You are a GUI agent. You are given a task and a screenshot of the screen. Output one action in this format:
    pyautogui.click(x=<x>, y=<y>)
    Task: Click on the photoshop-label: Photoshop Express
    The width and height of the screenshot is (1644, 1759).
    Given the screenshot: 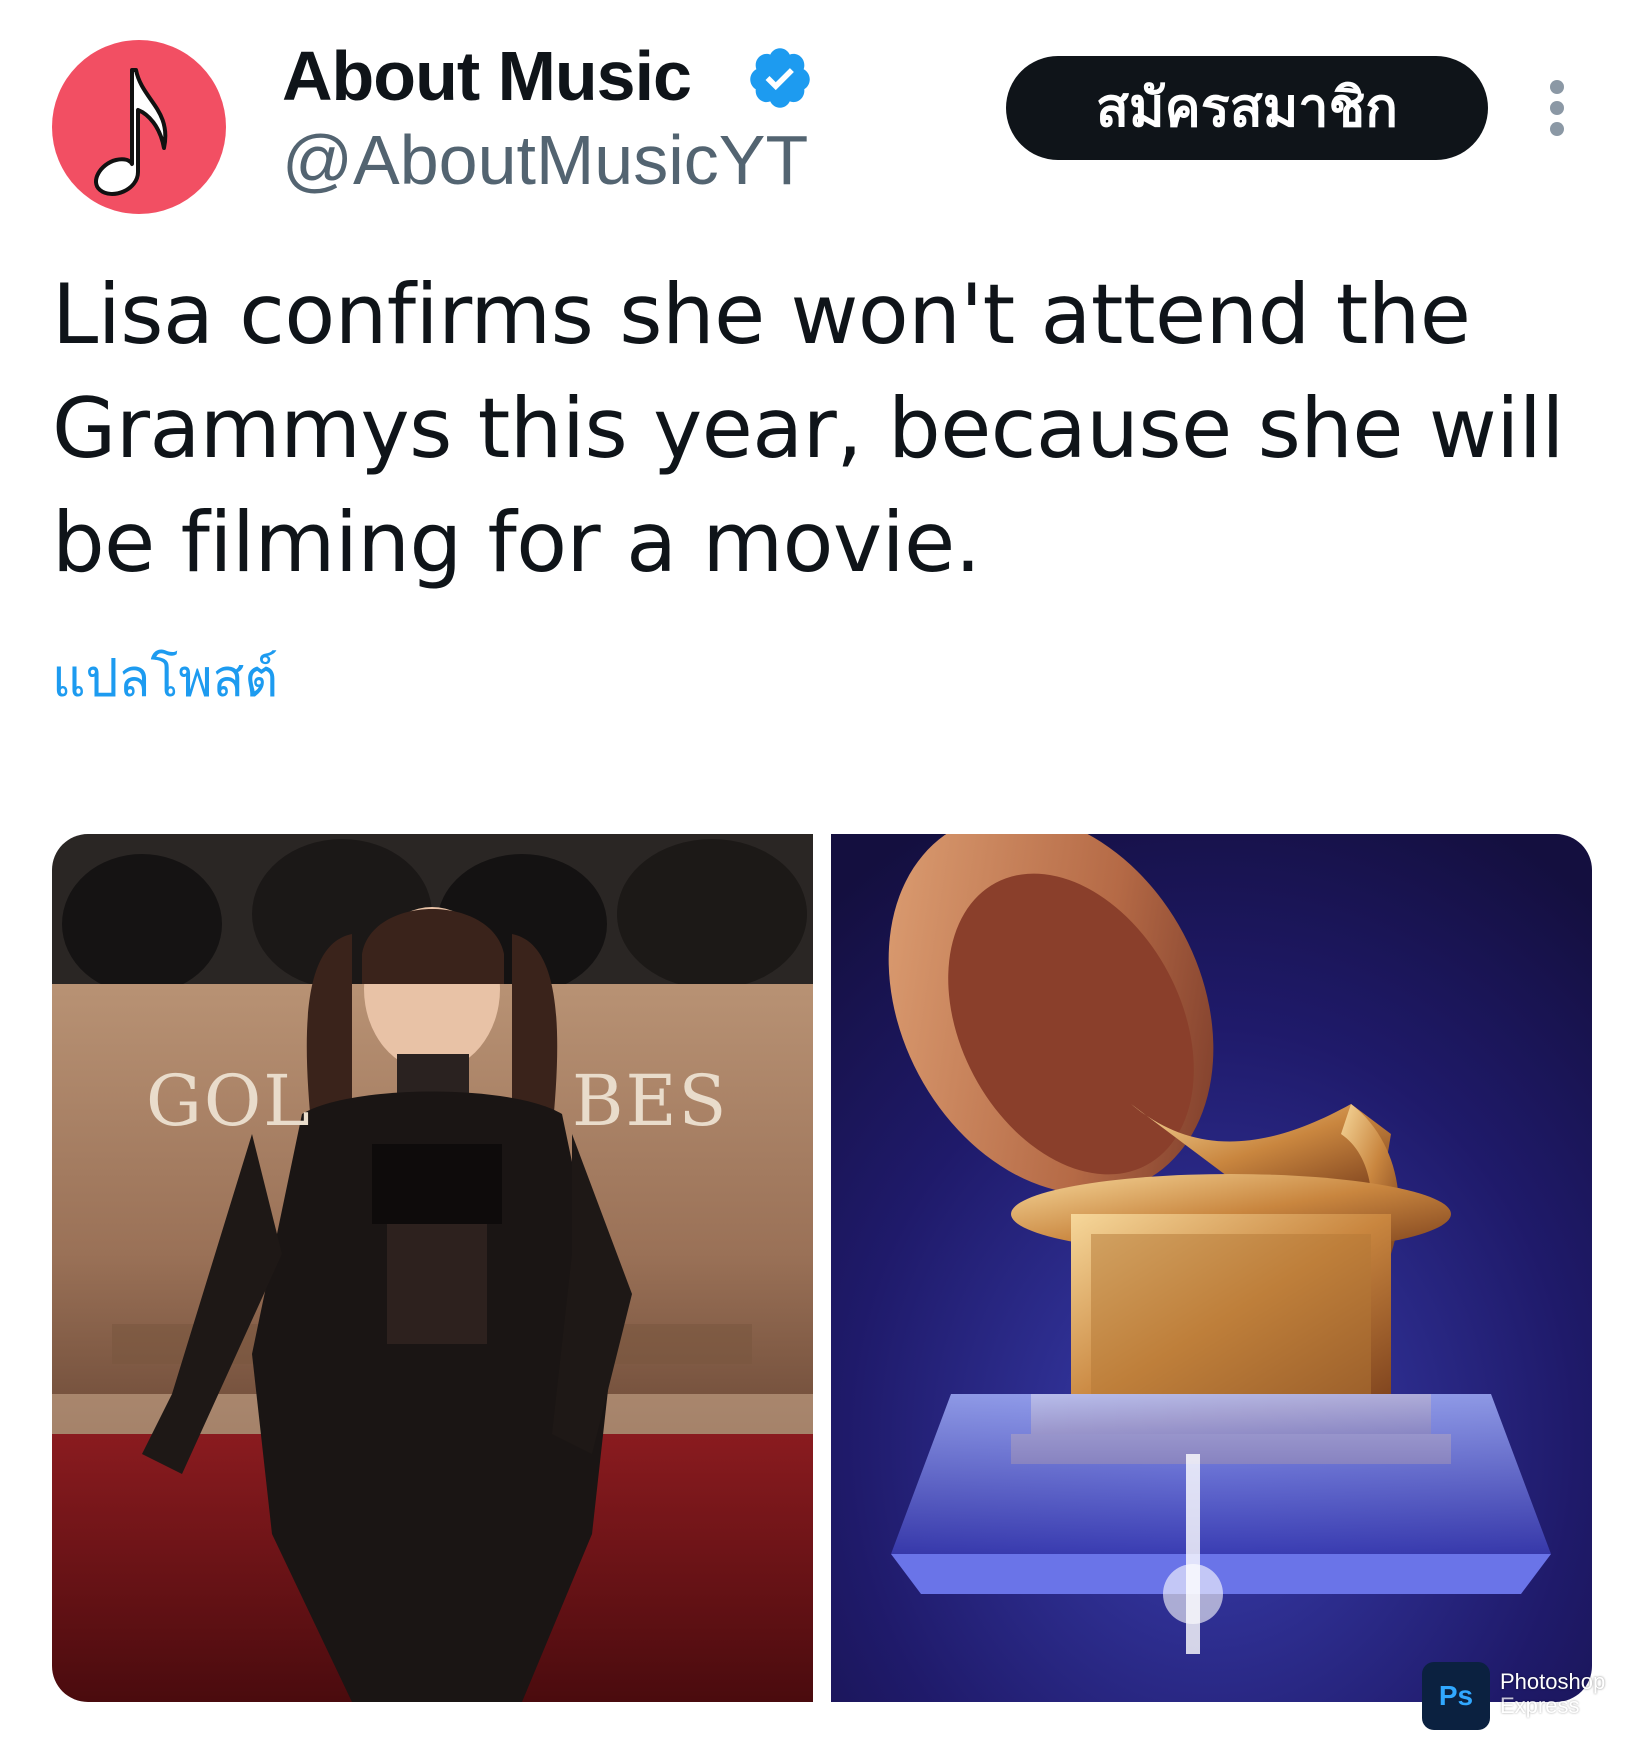 What is the action you would take?
    pyautogui.click(x=1552, y=1694)
    